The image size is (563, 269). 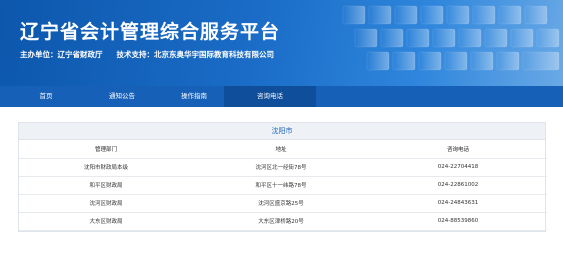 What do you see at coordinates (458, 221) in the screenshot?
I see `phone-cell: 024-88539860` at bounding box center [458, 221].